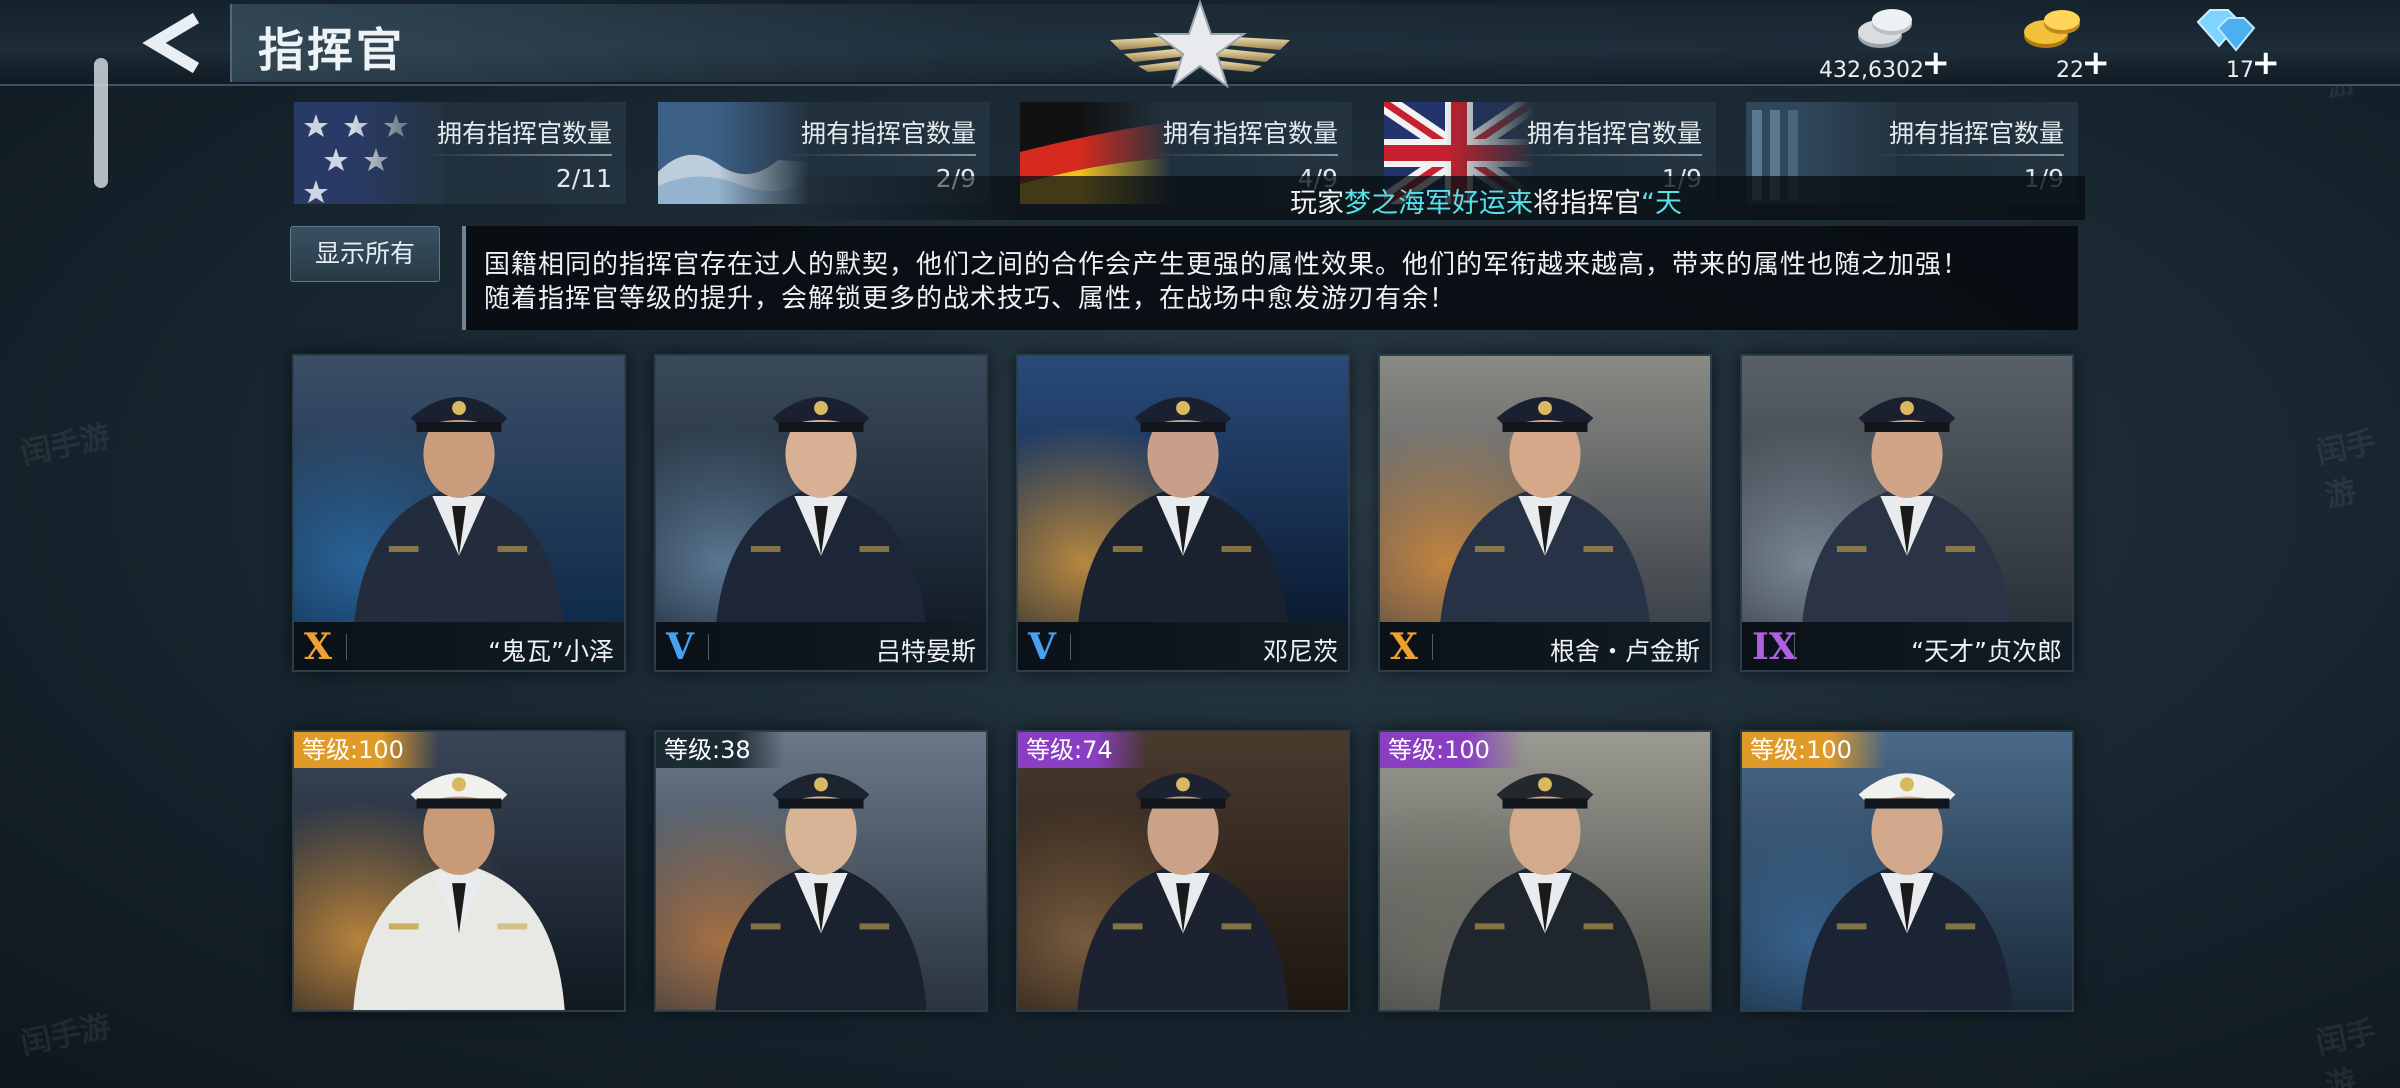  I want to click on commander-name-bar: X 根舍・卢金斯, so click(1545, 646).